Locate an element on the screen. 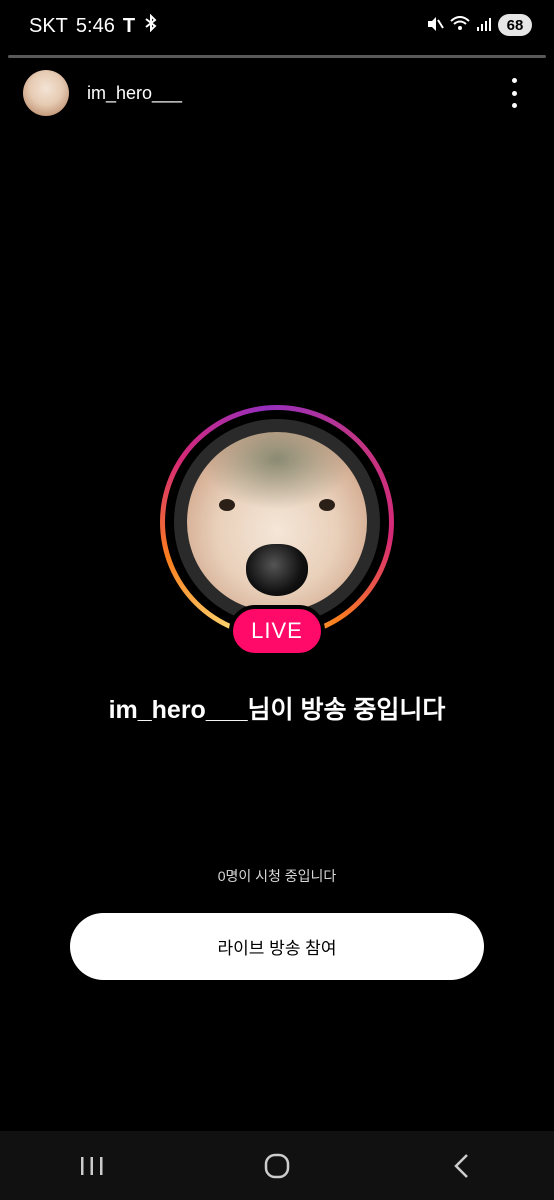 This screenshot has height=1200, width=554. system-nav-bar is located at coordinates (277, 1165).